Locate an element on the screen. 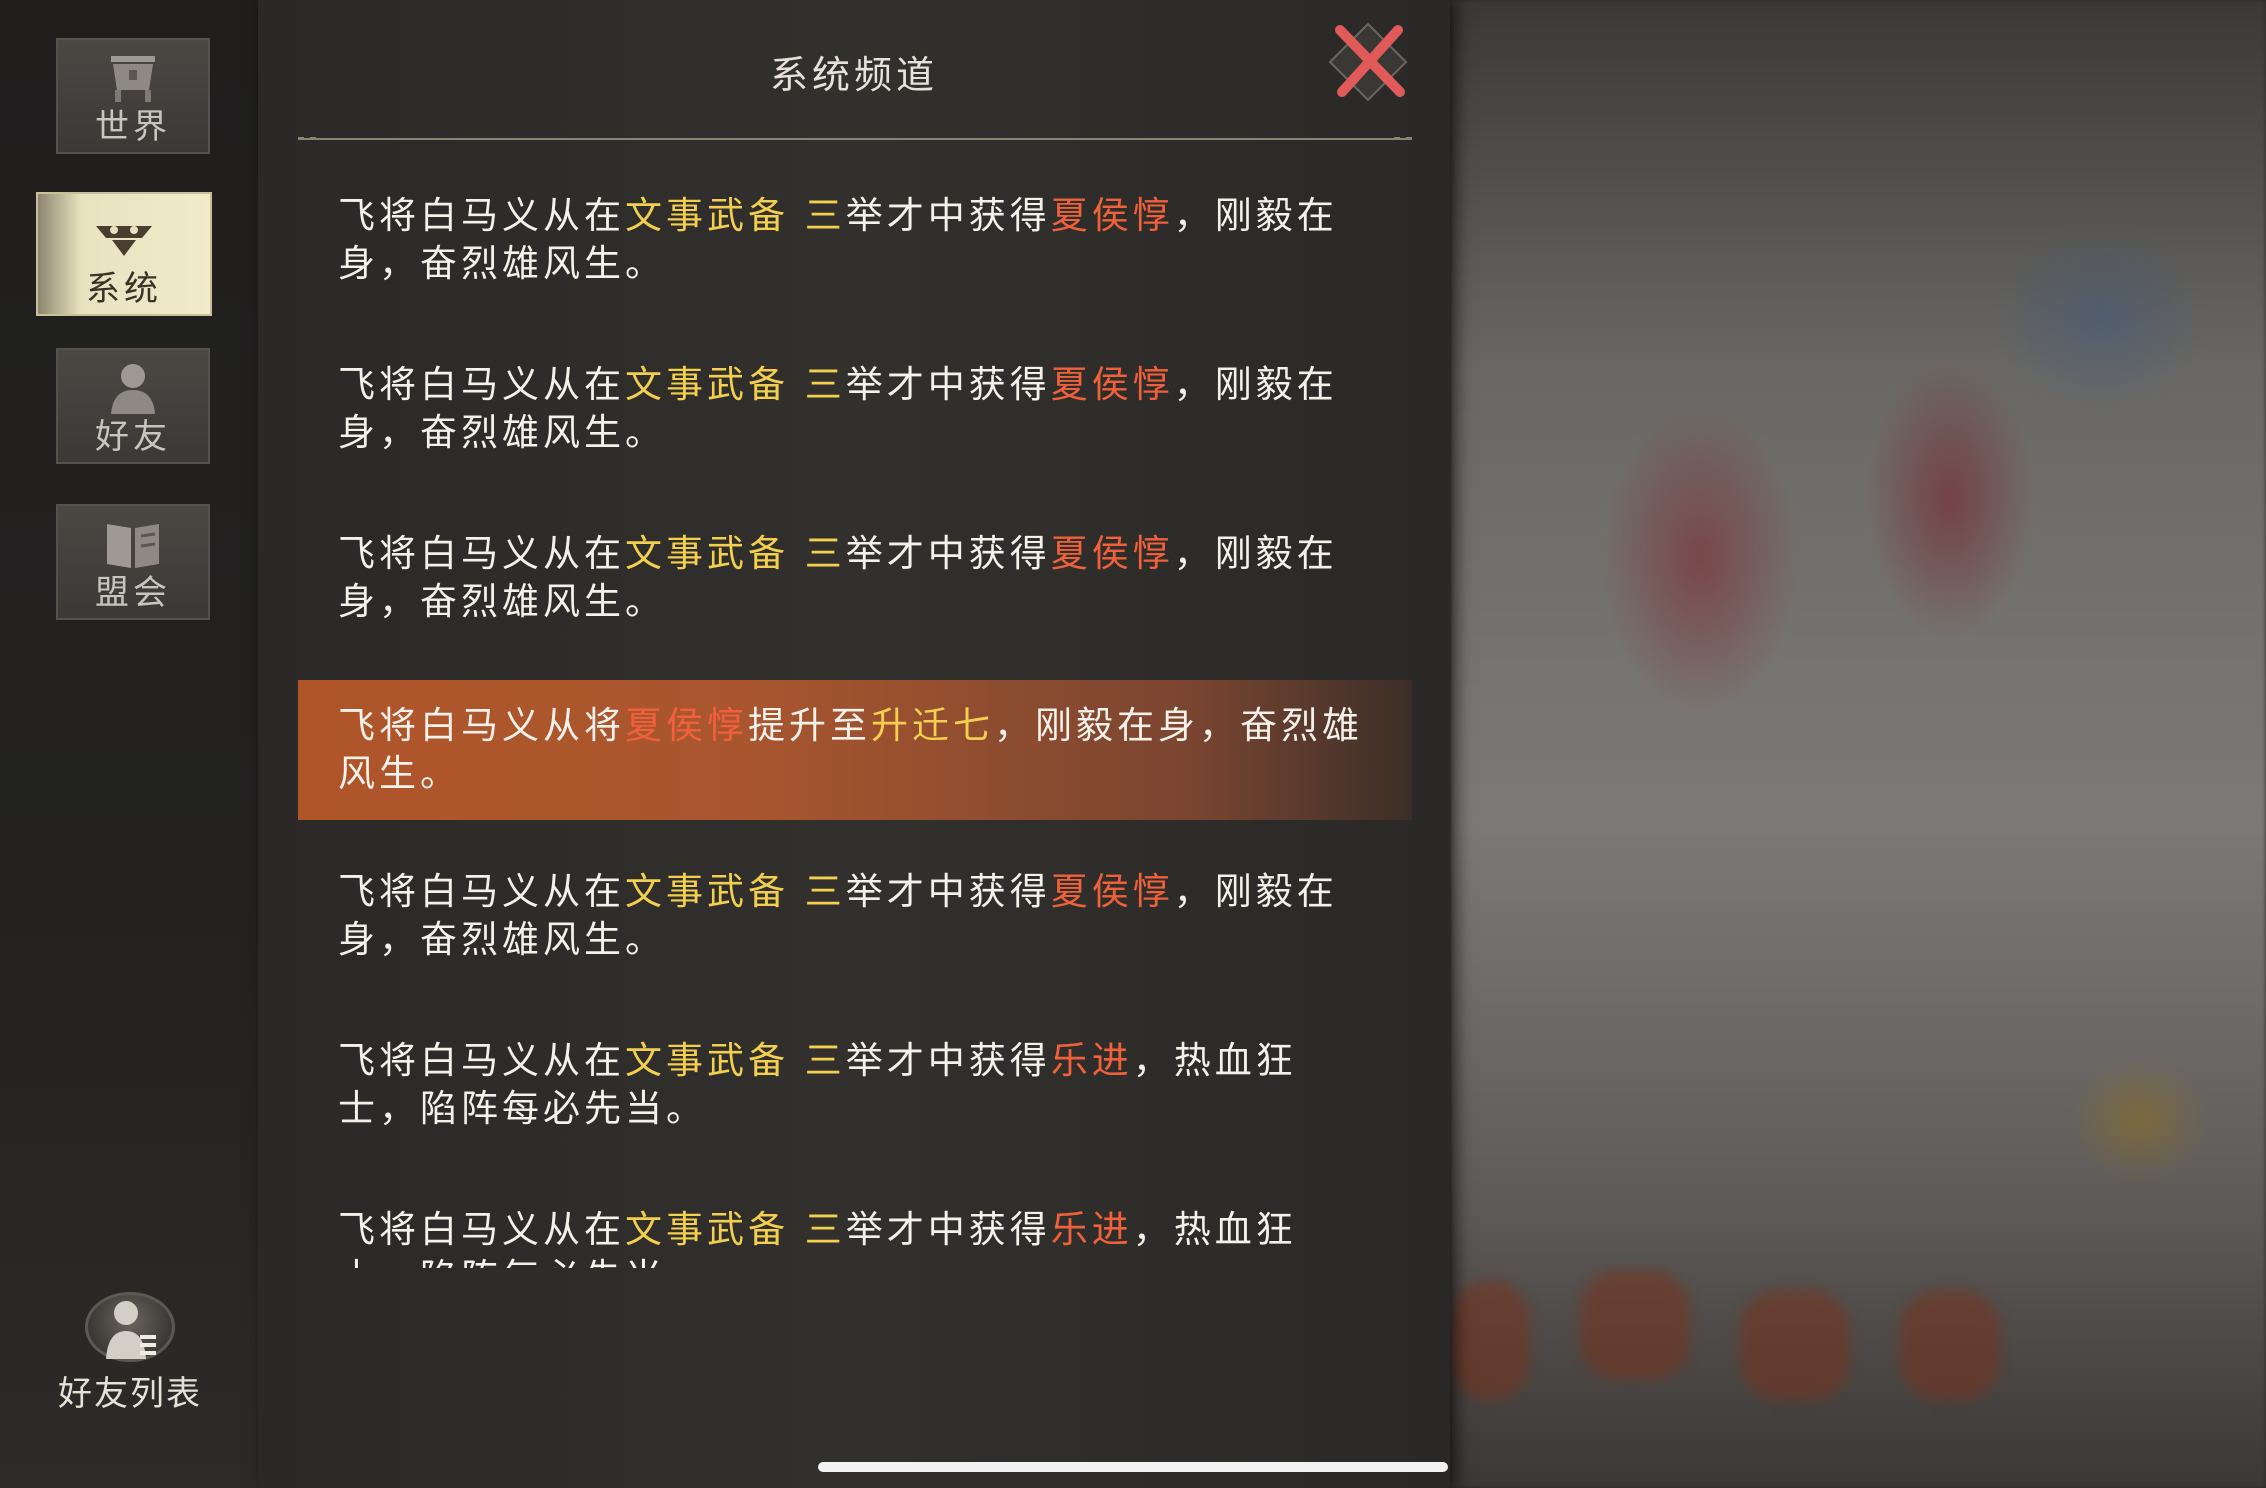 The height and width of the screenshot is (1488, 2266). close-icon is located at coordinates (1368, 62).